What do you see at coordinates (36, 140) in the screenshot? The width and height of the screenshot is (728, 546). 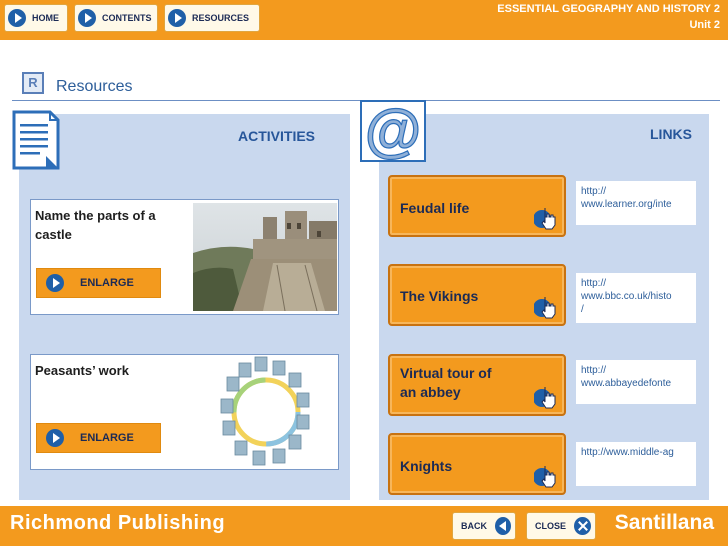 I see `document-icon` at bounding box center [36, 140].